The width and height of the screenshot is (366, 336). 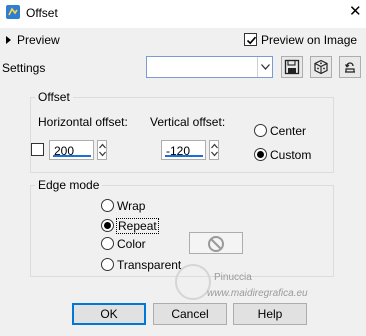 What do you see at coordinates (193, 282) in the screenshot?
I see `watermark-logo` at bounding box center [193, 282].